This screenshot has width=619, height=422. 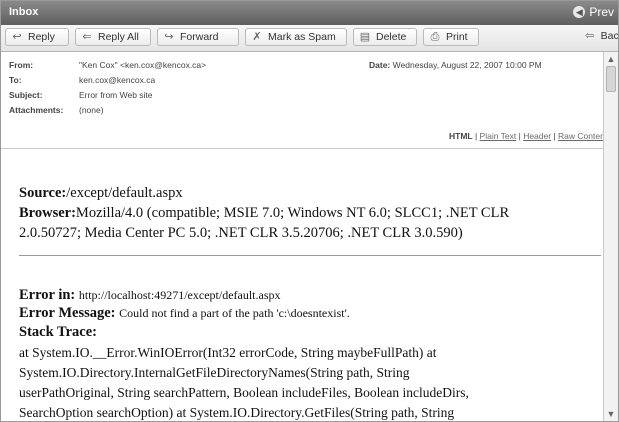 I want to click on forward-label: Forward, so click(x=199, y=37).